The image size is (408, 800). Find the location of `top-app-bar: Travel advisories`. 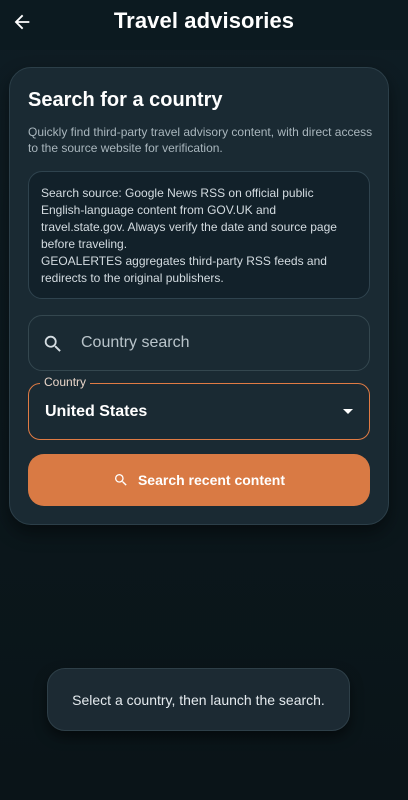

top-app-bar: Travel advisories is located at coordinates (204, 25).